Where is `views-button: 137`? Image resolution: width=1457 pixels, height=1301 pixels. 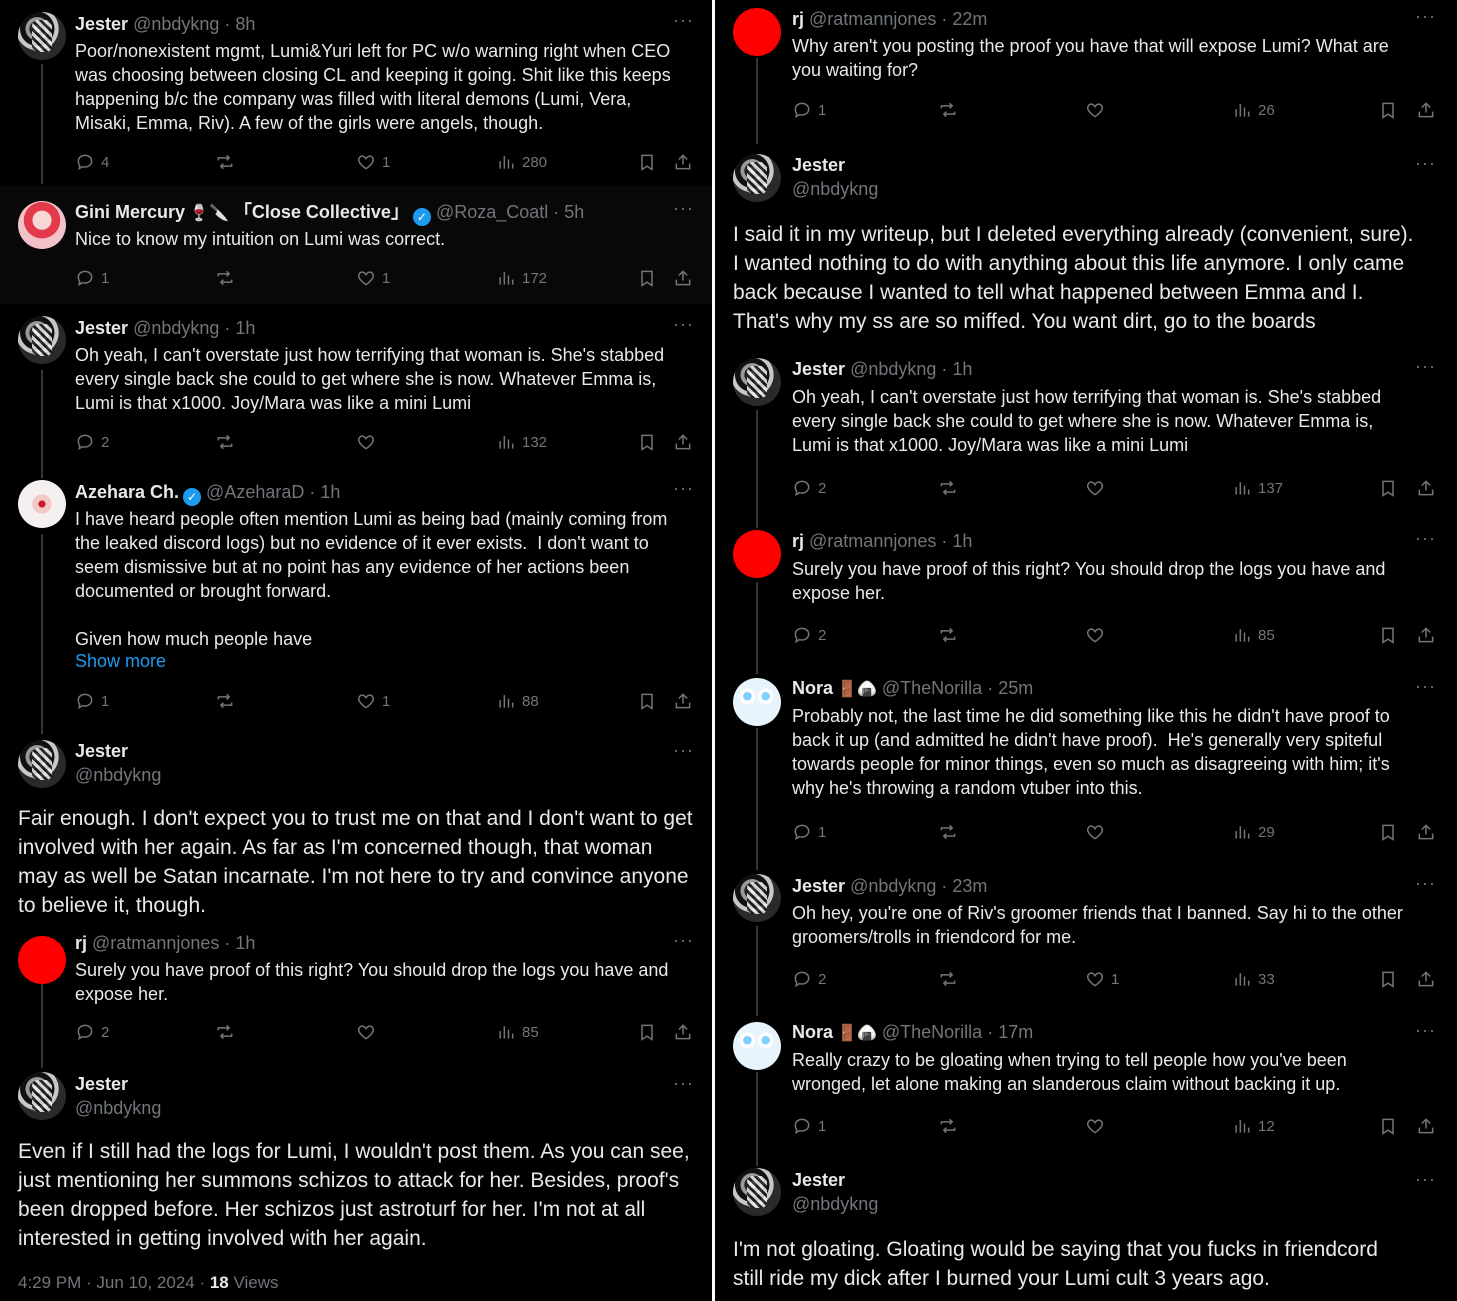
views-button: 137 is located at coordinates (1257, 488).